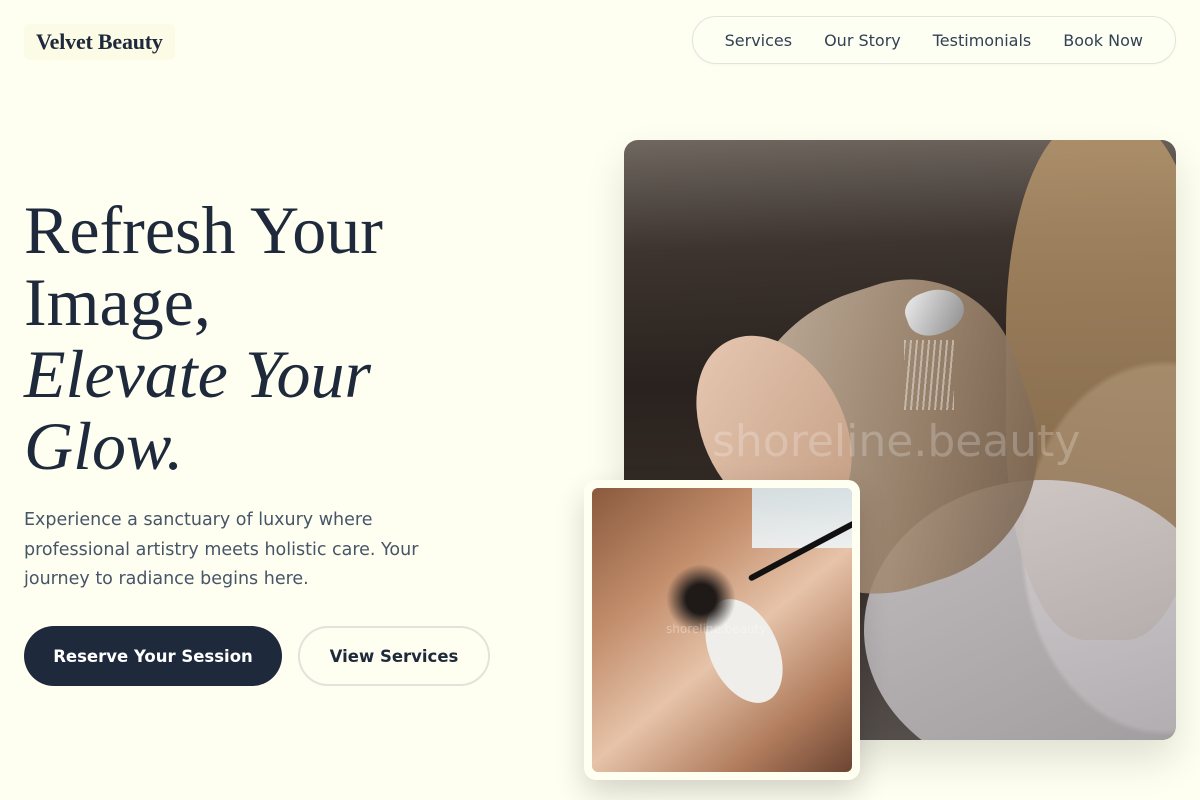  What do you see at coordinates (896, 441) in the screenshot?
I see `main-photo-watermark: shoreline.beauty` at bounding box center [896, 441].